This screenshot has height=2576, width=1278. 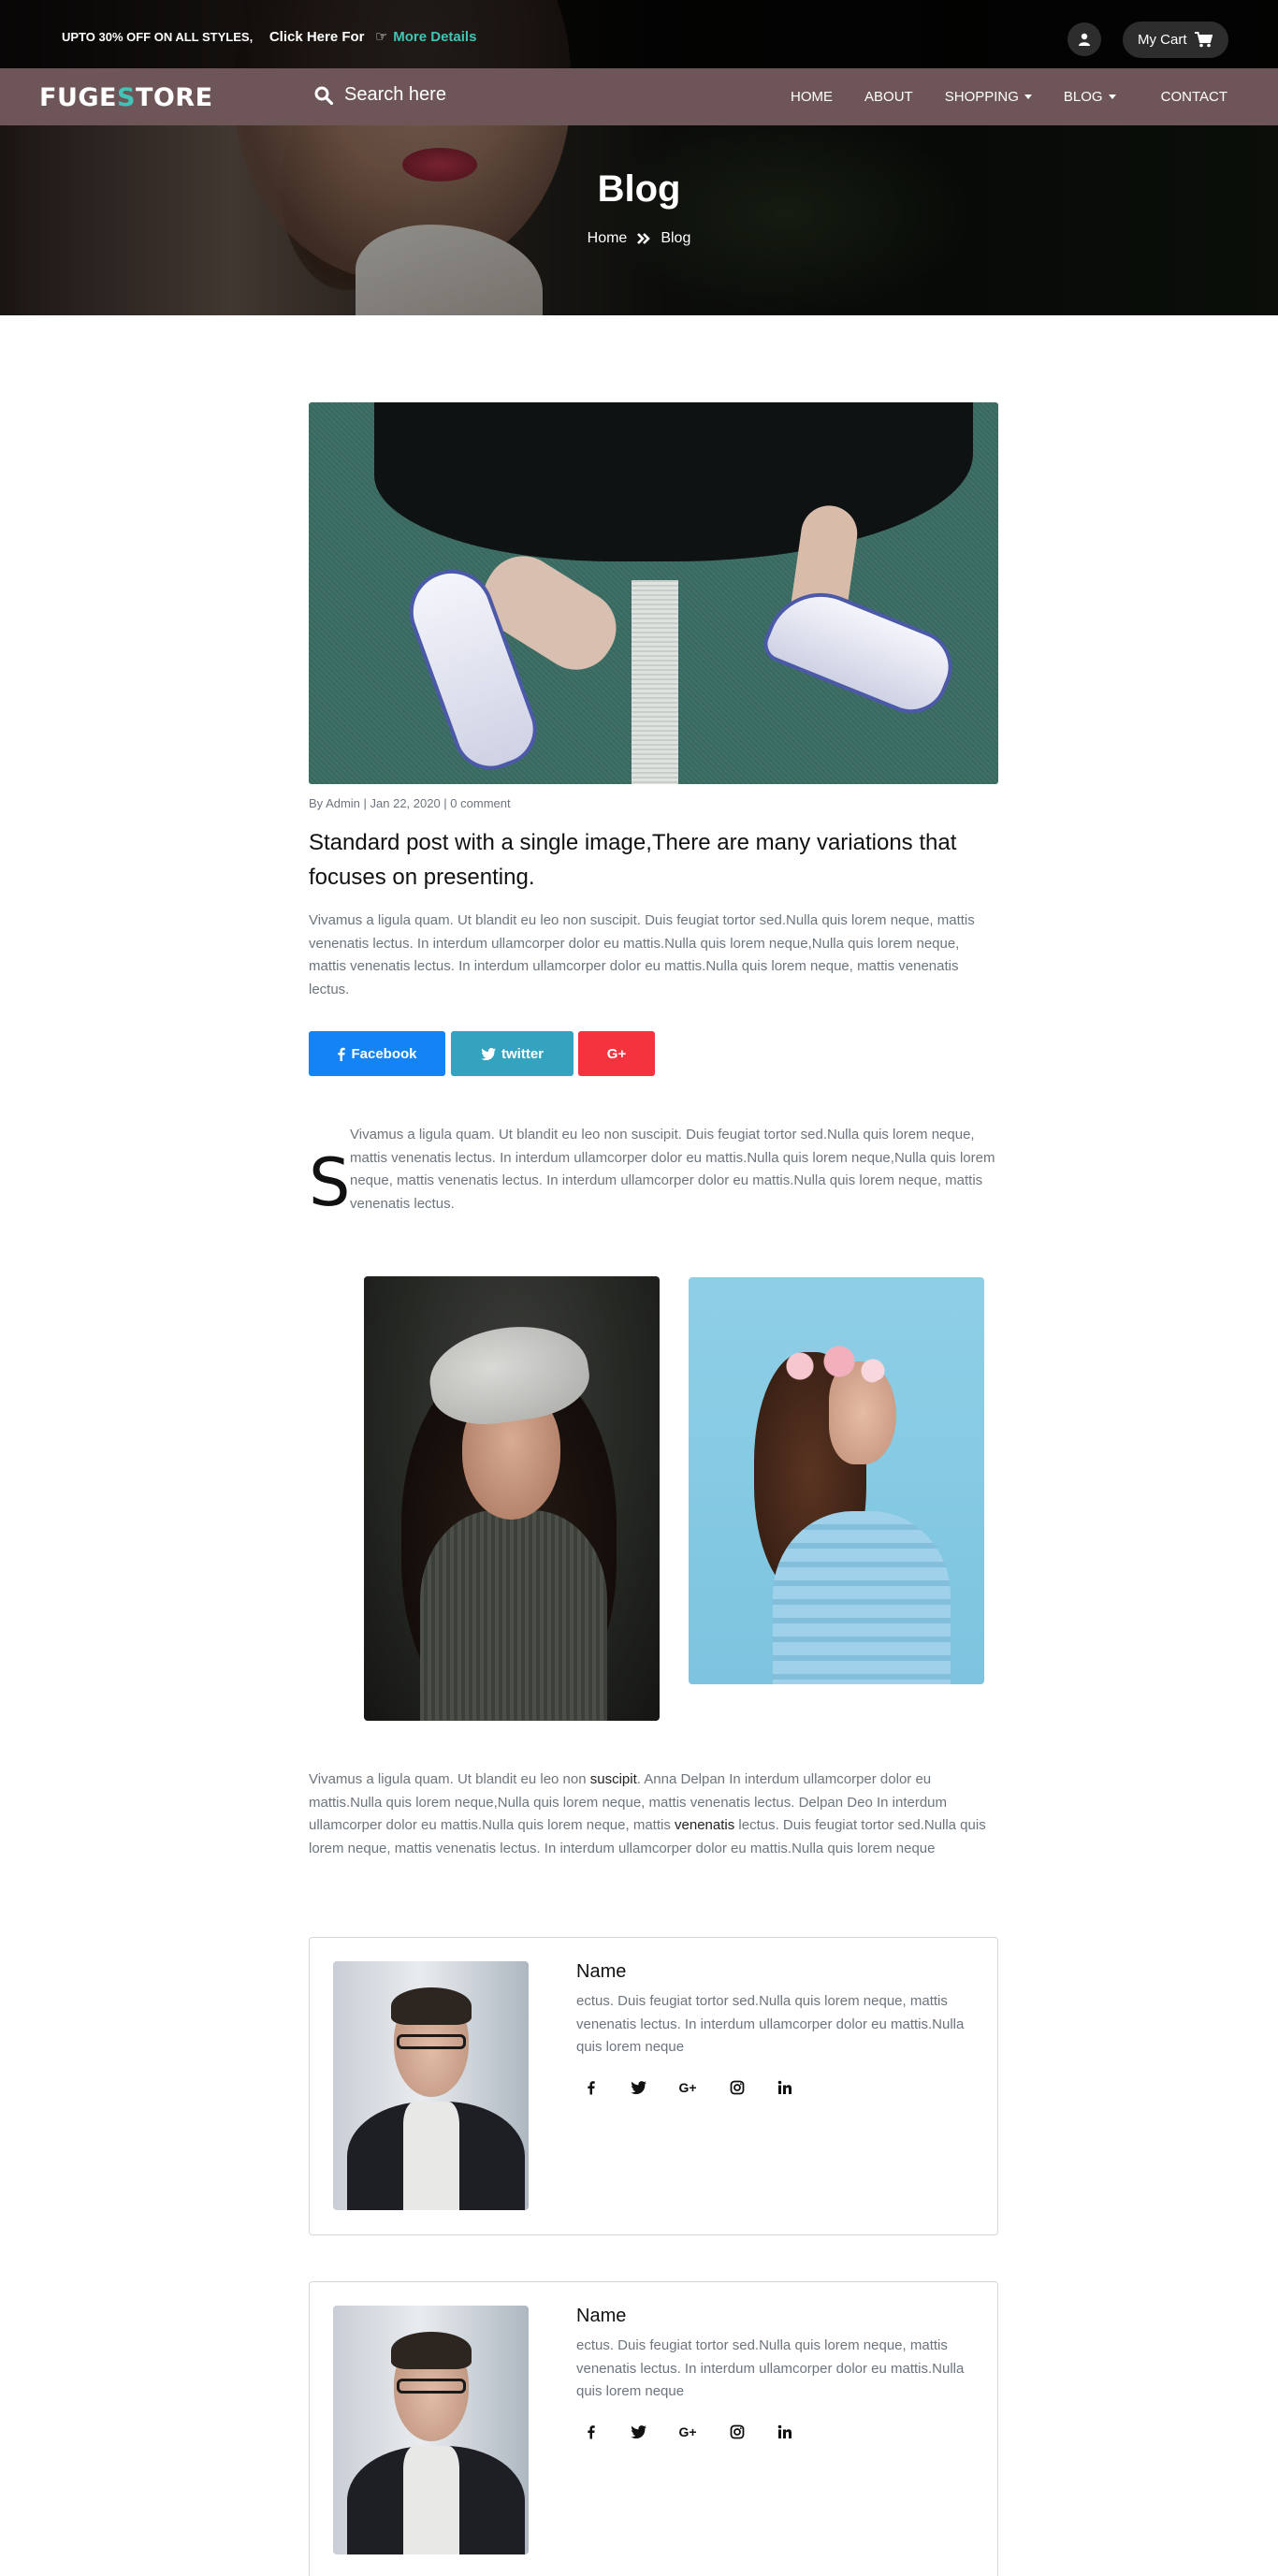 I want to click on primary-nav: HOME ABOUT SHOPPING BLOG CONTACT, so click(x=993, y=97).